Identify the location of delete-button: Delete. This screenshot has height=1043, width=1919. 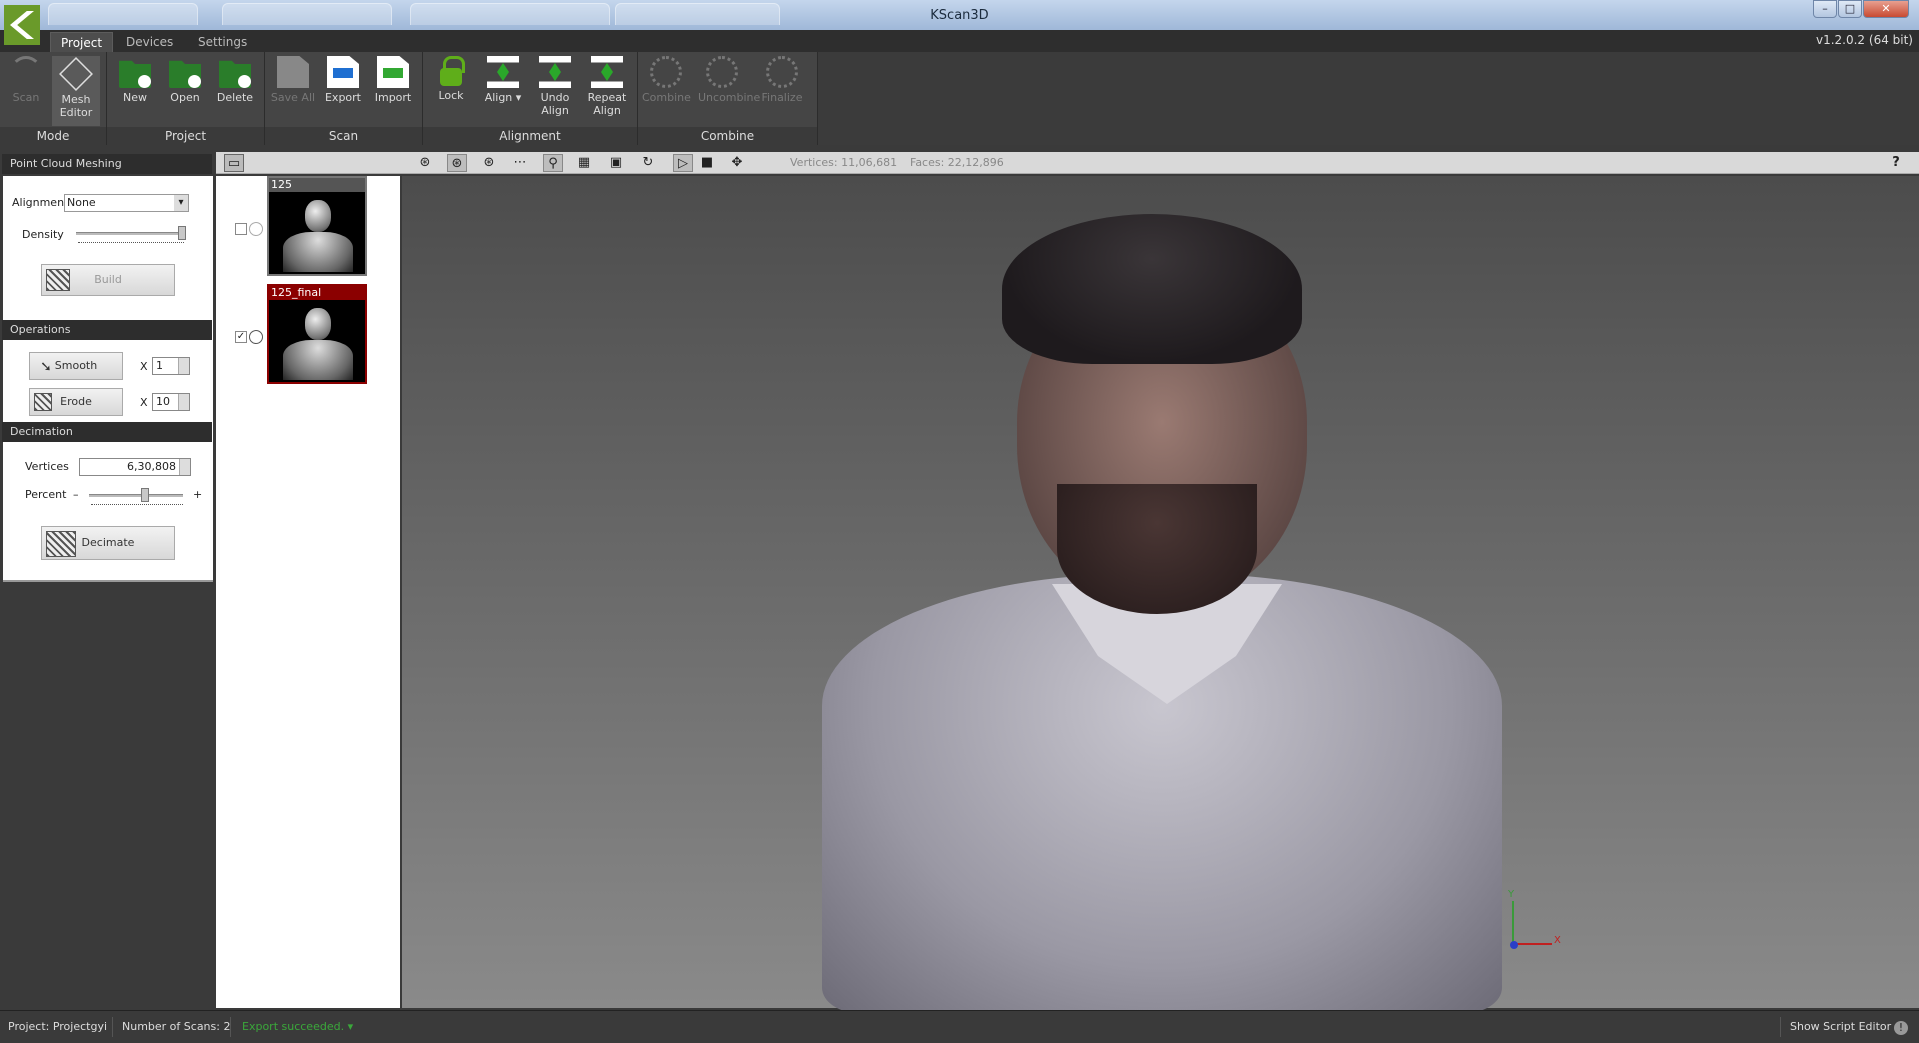
(235, 80).